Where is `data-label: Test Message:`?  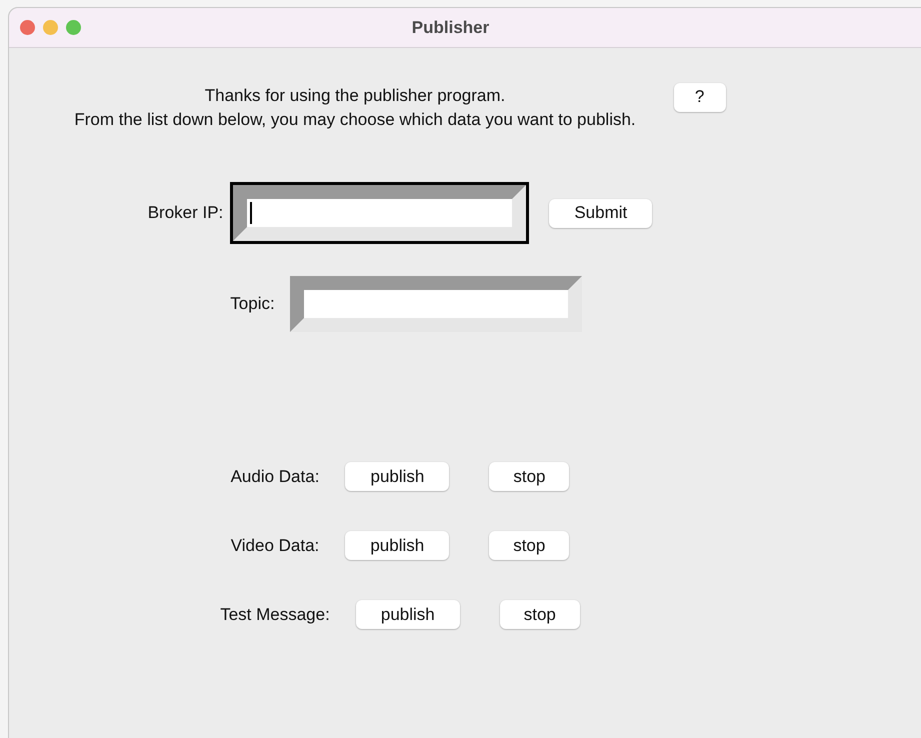
data-label: Test Message: is located at coordinates (275, 614).